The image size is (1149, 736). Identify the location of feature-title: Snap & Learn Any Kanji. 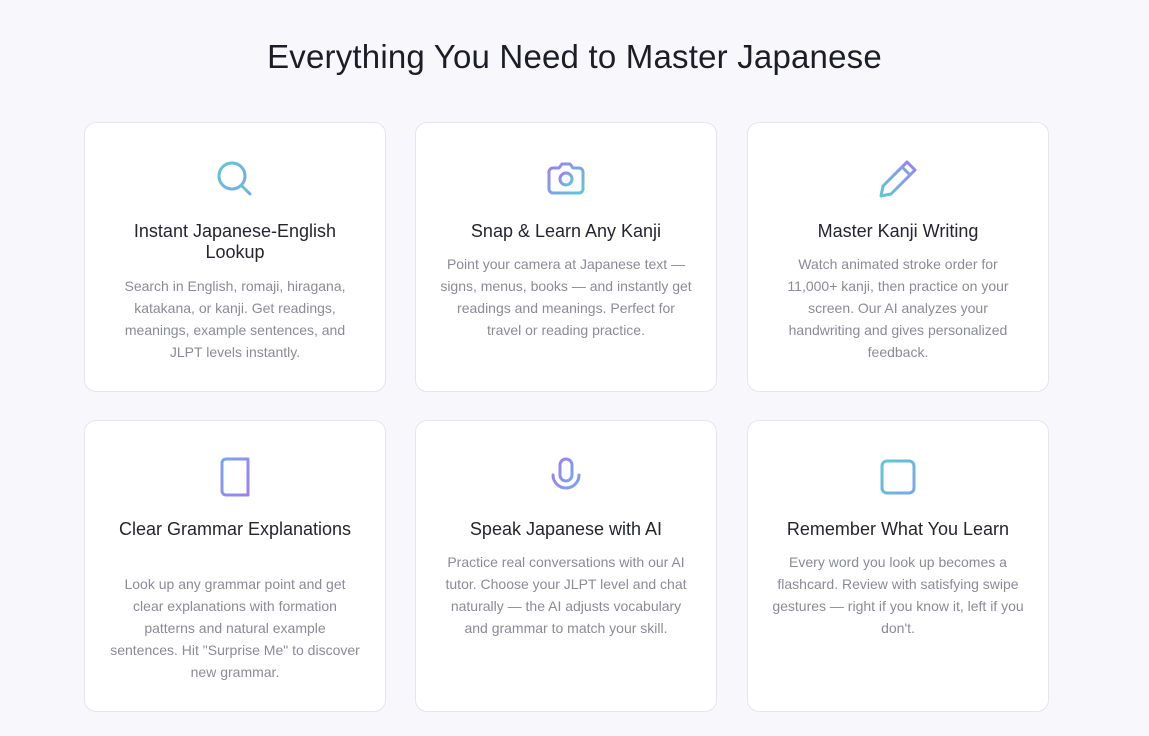
(566, 231).